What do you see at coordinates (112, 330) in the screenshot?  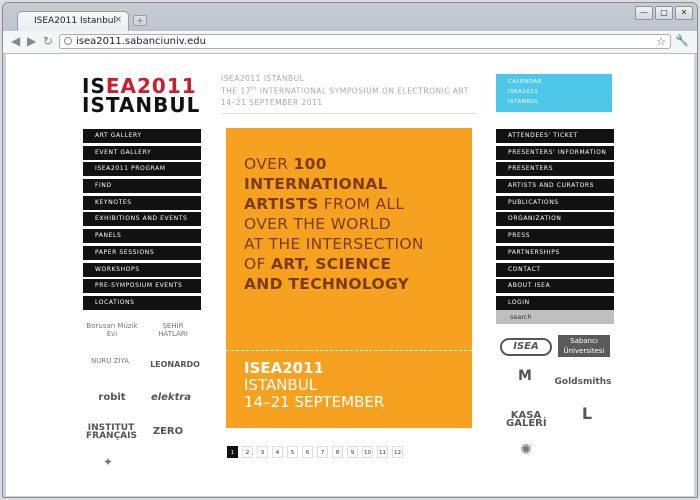 I see `sponsor-borusan: Borusan Müzik Evi` at bounding box center [112, 330].